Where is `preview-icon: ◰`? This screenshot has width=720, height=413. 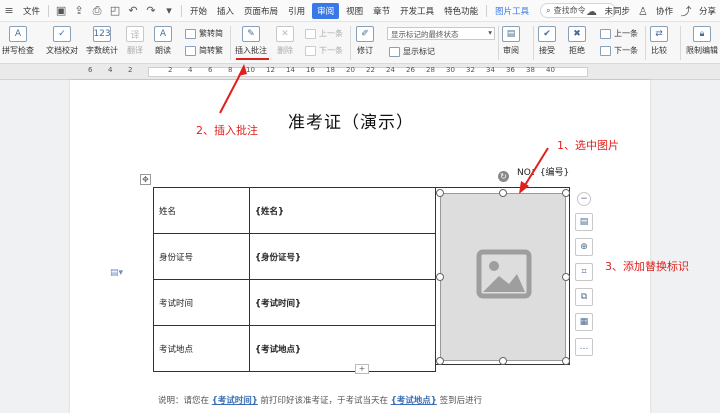 preview-icon: ◰ is located at coordinates (115, 11).